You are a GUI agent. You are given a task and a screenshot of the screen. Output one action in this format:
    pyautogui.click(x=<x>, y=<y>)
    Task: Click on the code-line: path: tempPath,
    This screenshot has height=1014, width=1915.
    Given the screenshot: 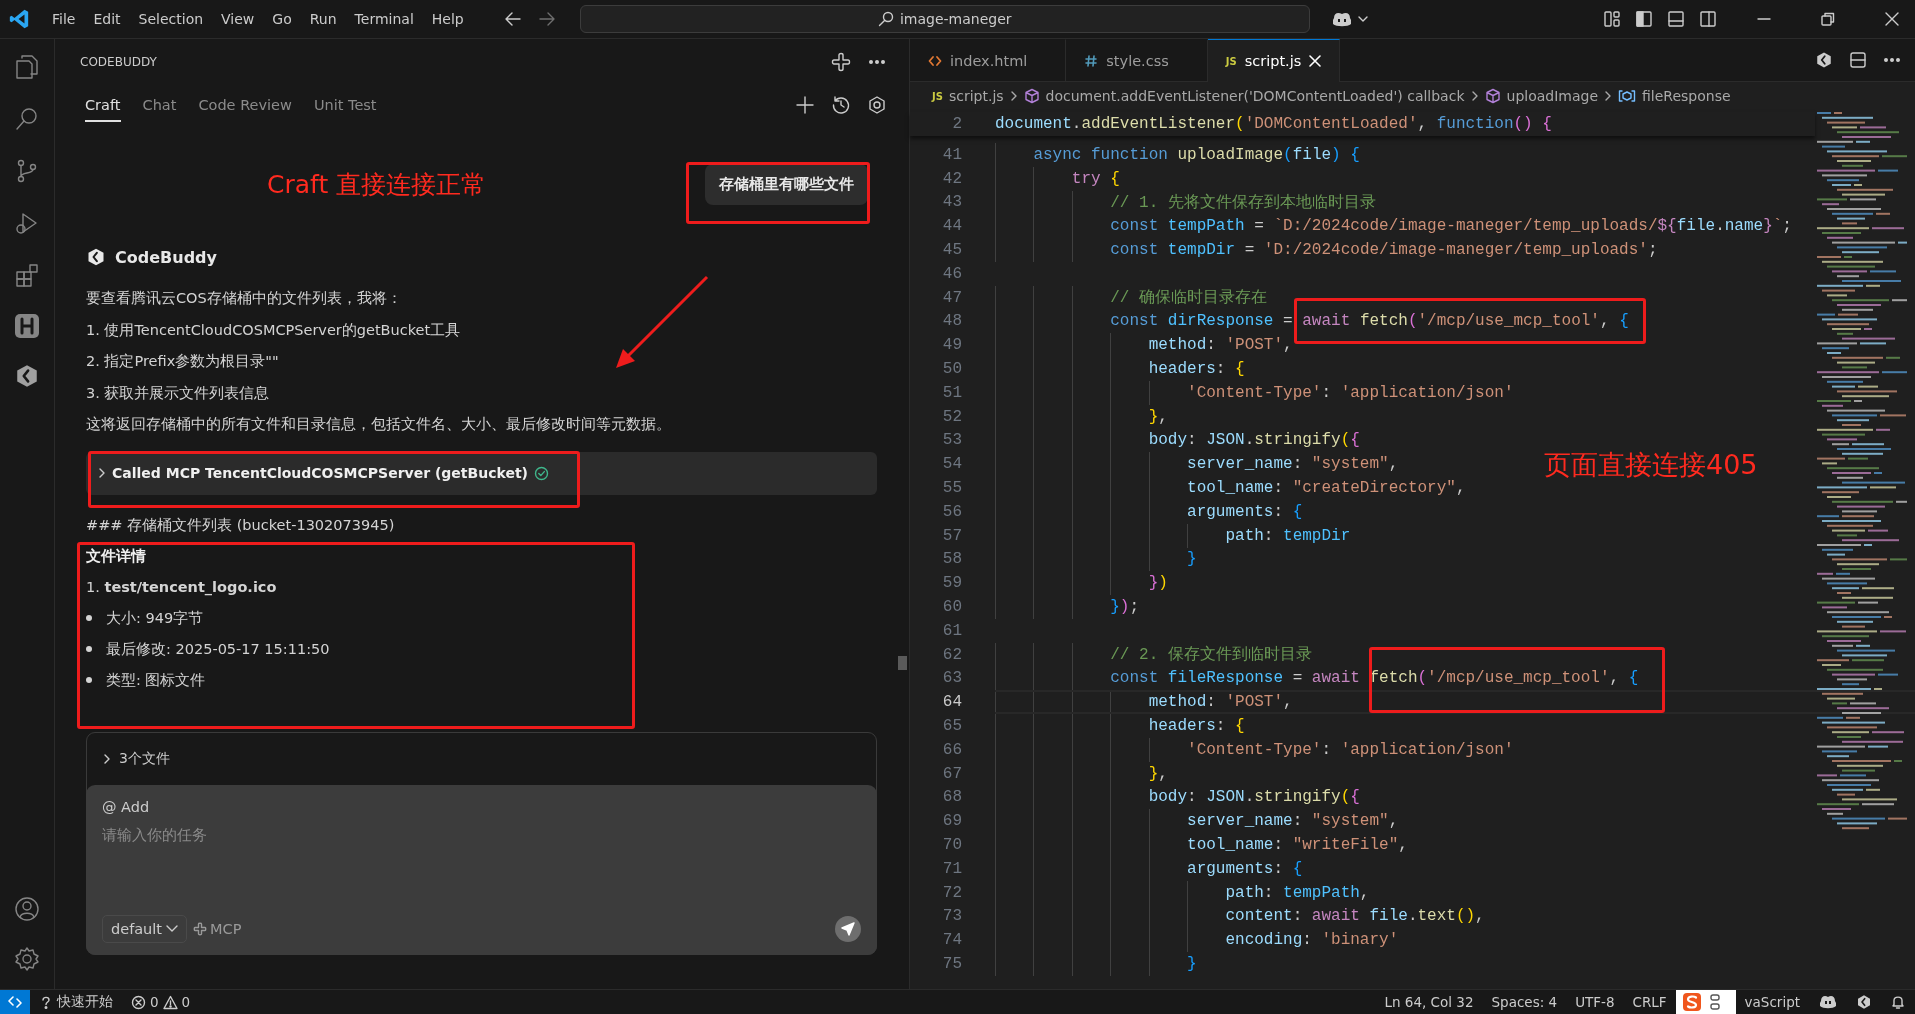 What is the action you would take?
    pyautogui.click(x=1297, y=892)
    